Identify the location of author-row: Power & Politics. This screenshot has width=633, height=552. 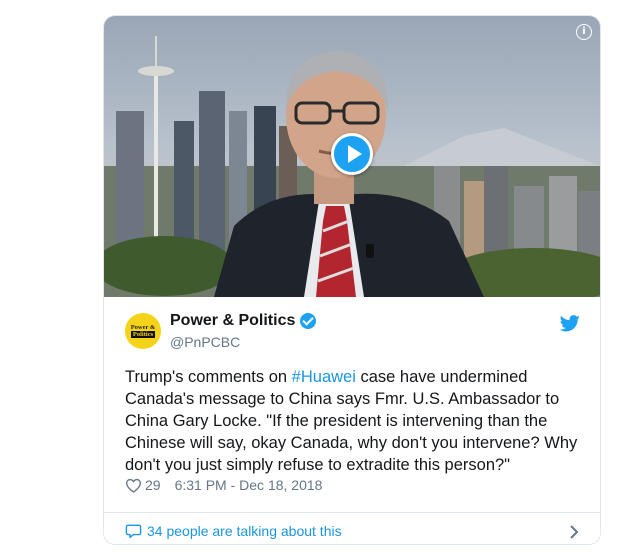
(243, 321).